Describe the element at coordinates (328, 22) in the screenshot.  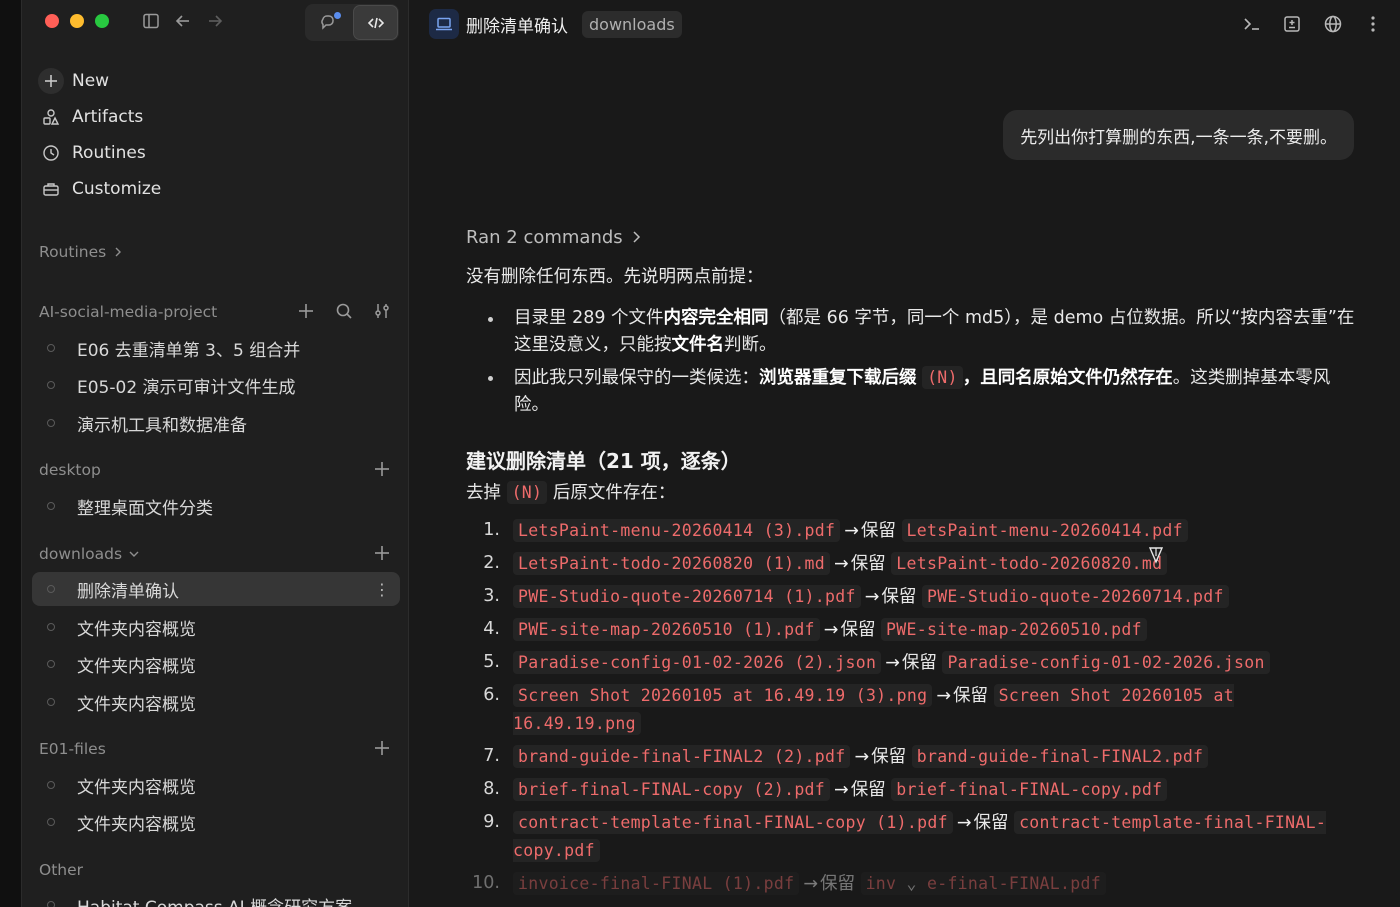
I see `chat-mode-button` at that location.